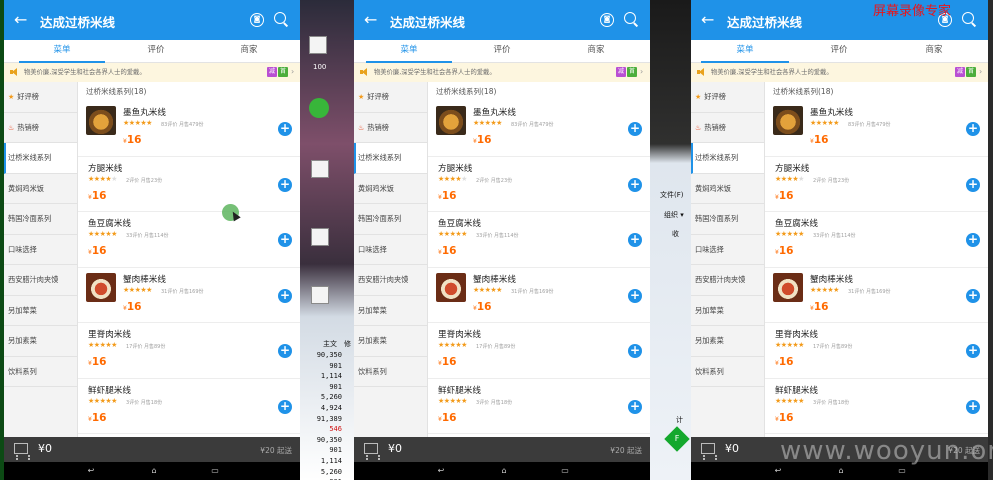  What do you see at coordinates (677, 439) in the screenshot?
I see `app-icon: F` at bounding box center [677, 439].